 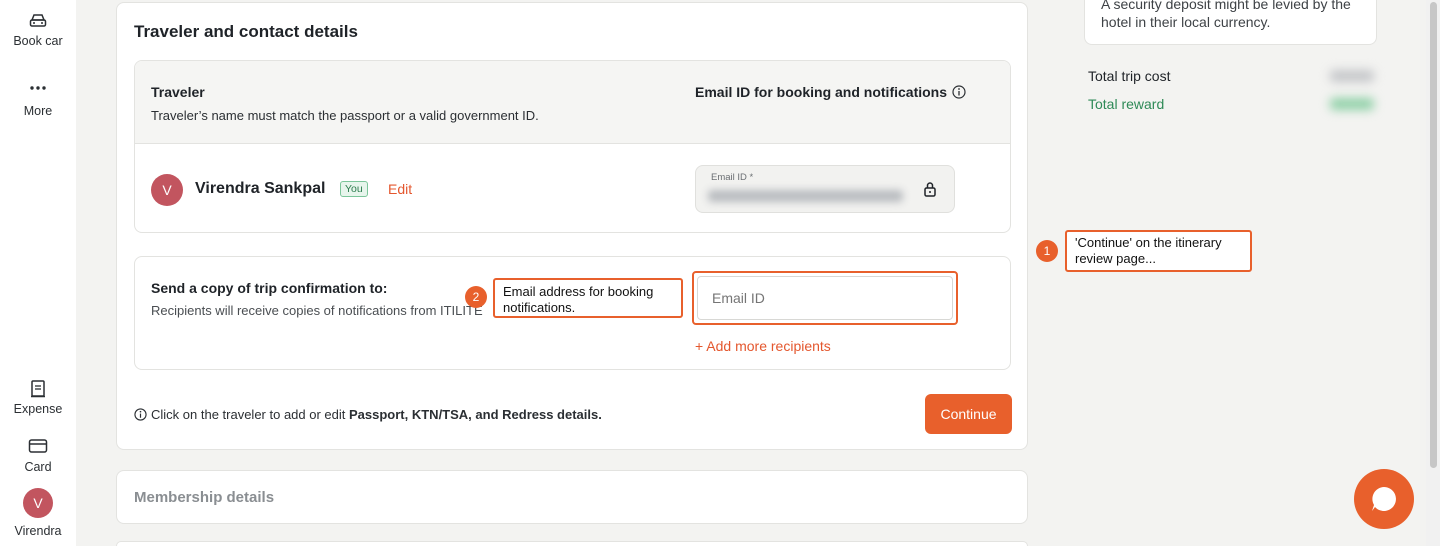 What do you see at coordinates (269, 288) in the screenshot?
I see `send-copy-heading: Send a copy of trip confirmation to:` at bounding box center [269, 288].